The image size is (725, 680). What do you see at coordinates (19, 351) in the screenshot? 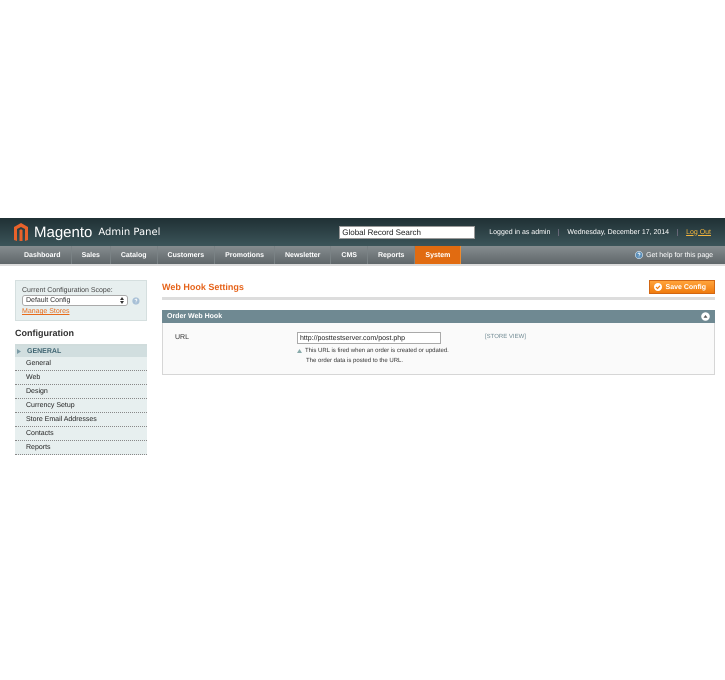
I see `arrow-icon` at bounding box center [19, 351].